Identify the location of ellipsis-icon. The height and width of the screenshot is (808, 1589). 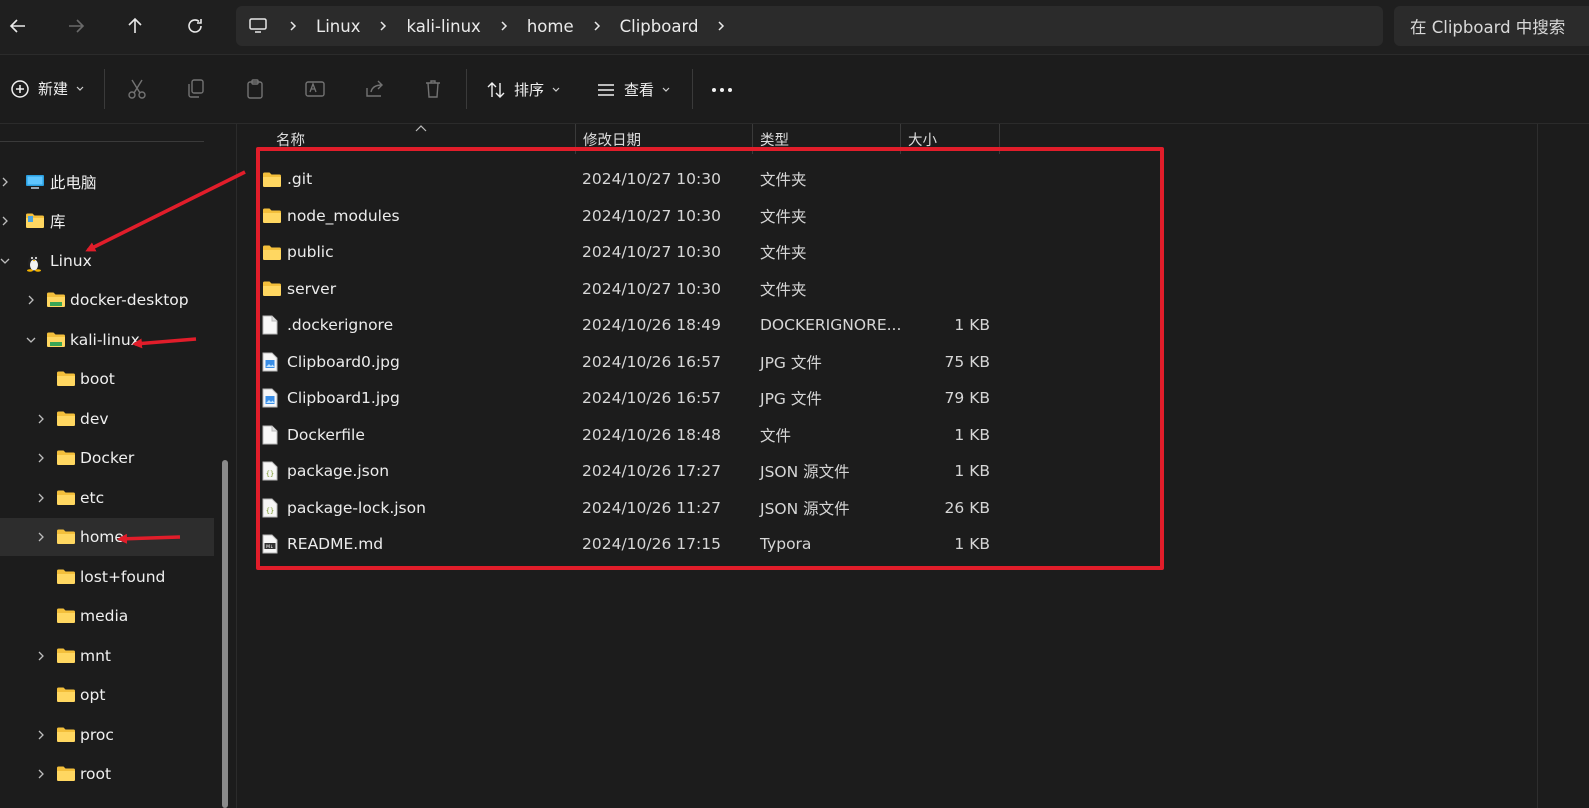
(722, 90).